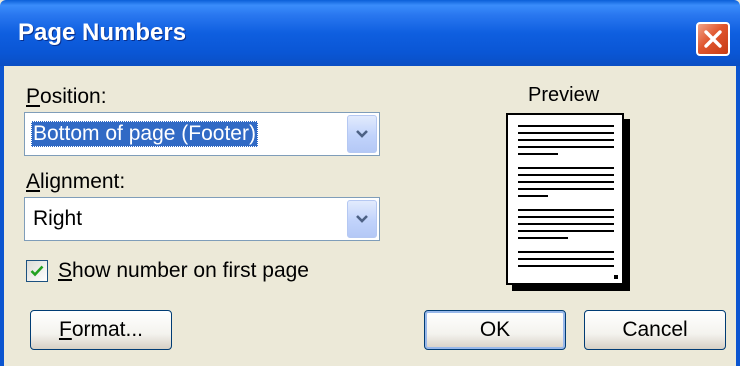 This screenshot has height=366, width=740. I want to click on alignment-label-mnemonic: A, so click(33, 181).